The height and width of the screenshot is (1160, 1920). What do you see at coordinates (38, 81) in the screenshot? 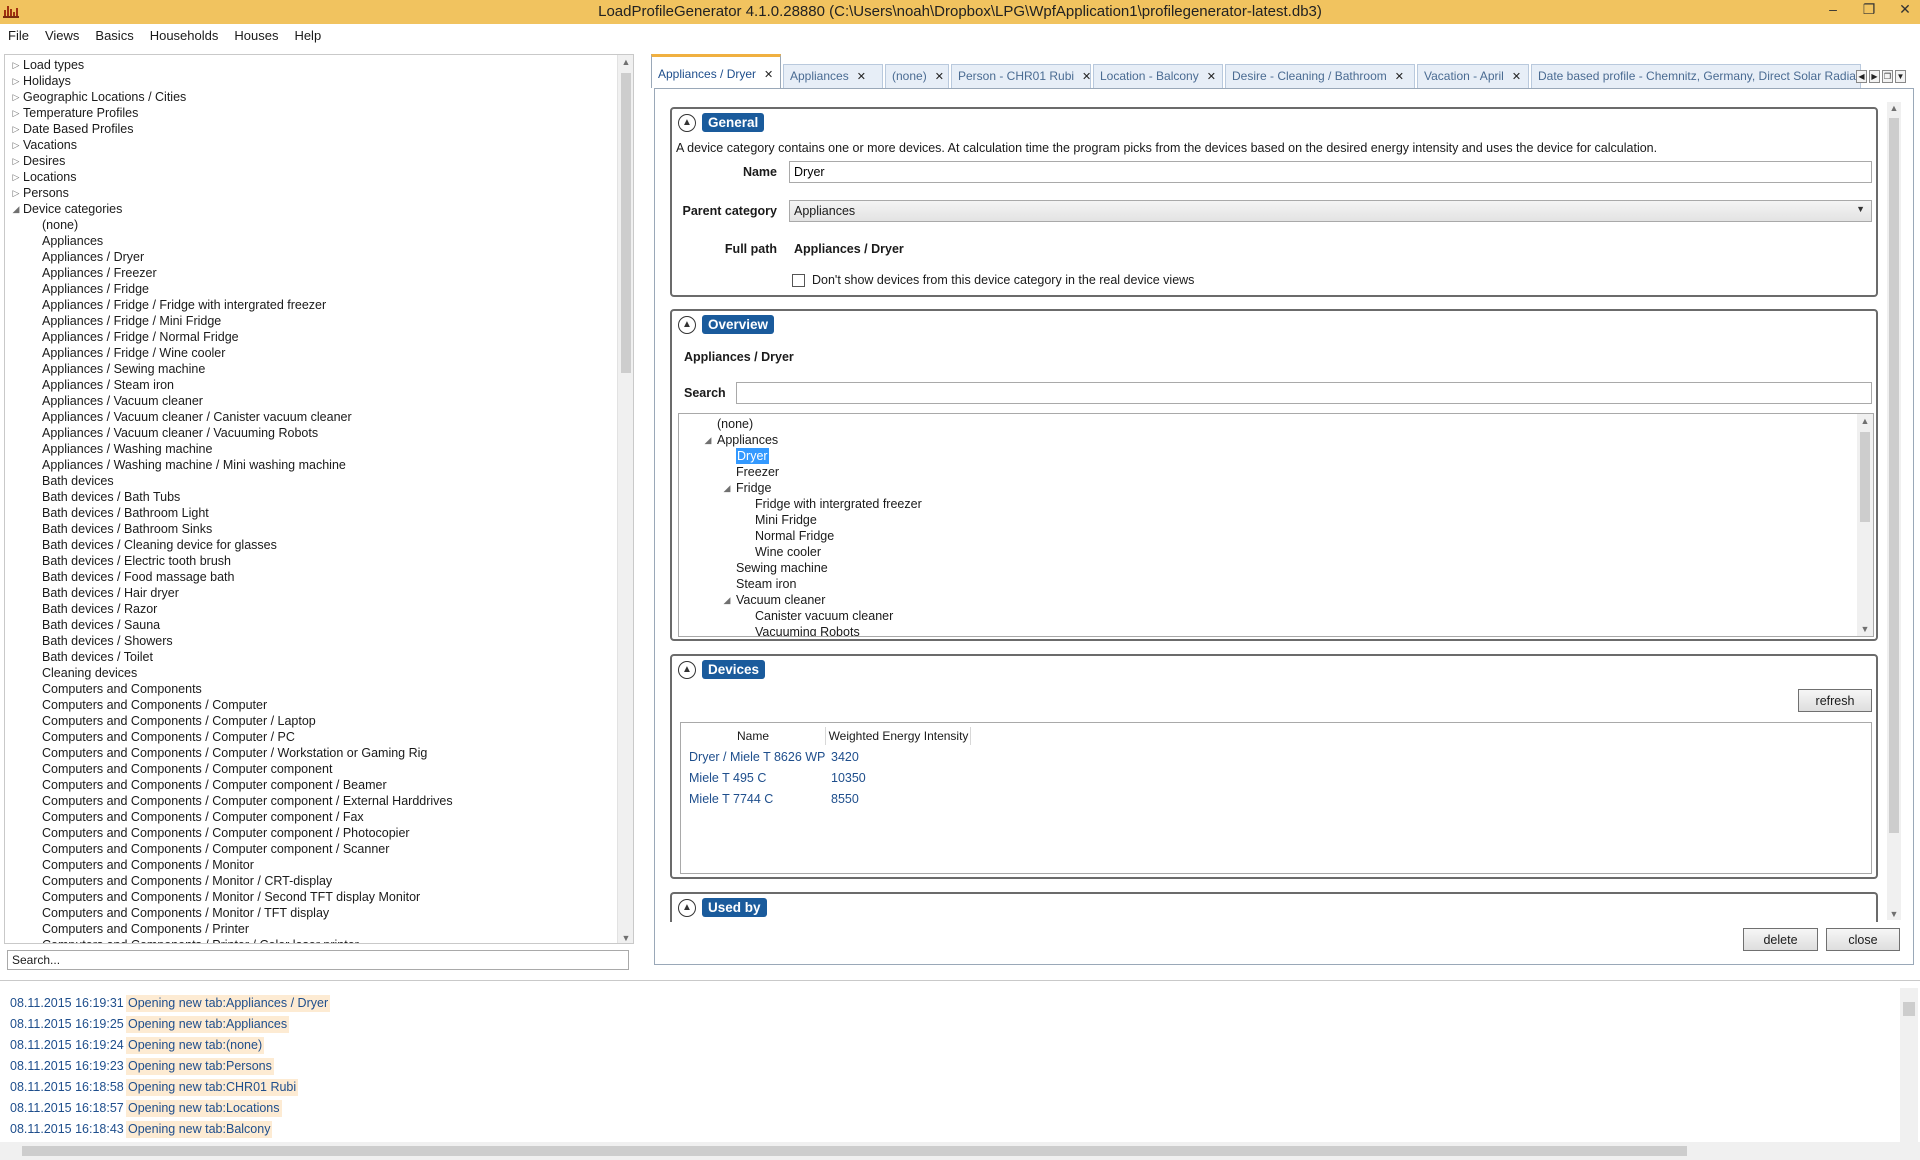
I see `tree-node: ▷ Holidays` at bounding box center [38, 81].